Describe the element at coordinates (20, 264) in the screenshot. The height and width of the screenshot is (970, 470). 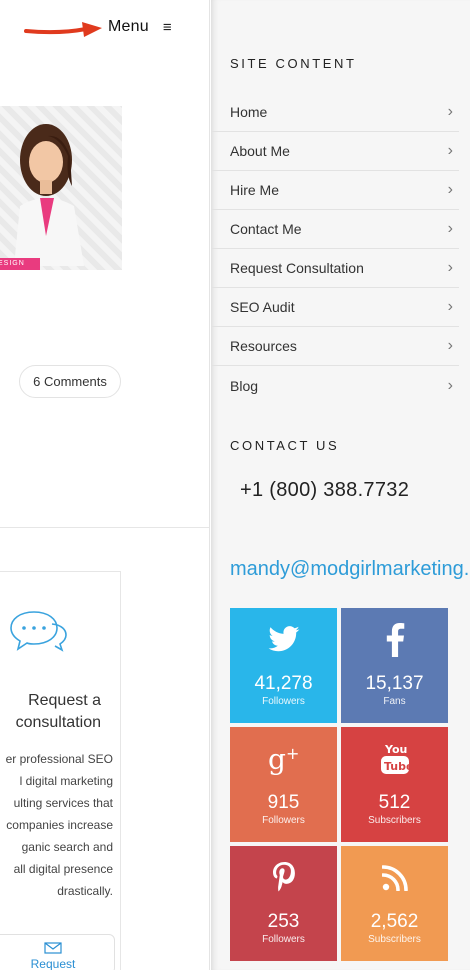
I see `brand-band: ESIGN` at that location.